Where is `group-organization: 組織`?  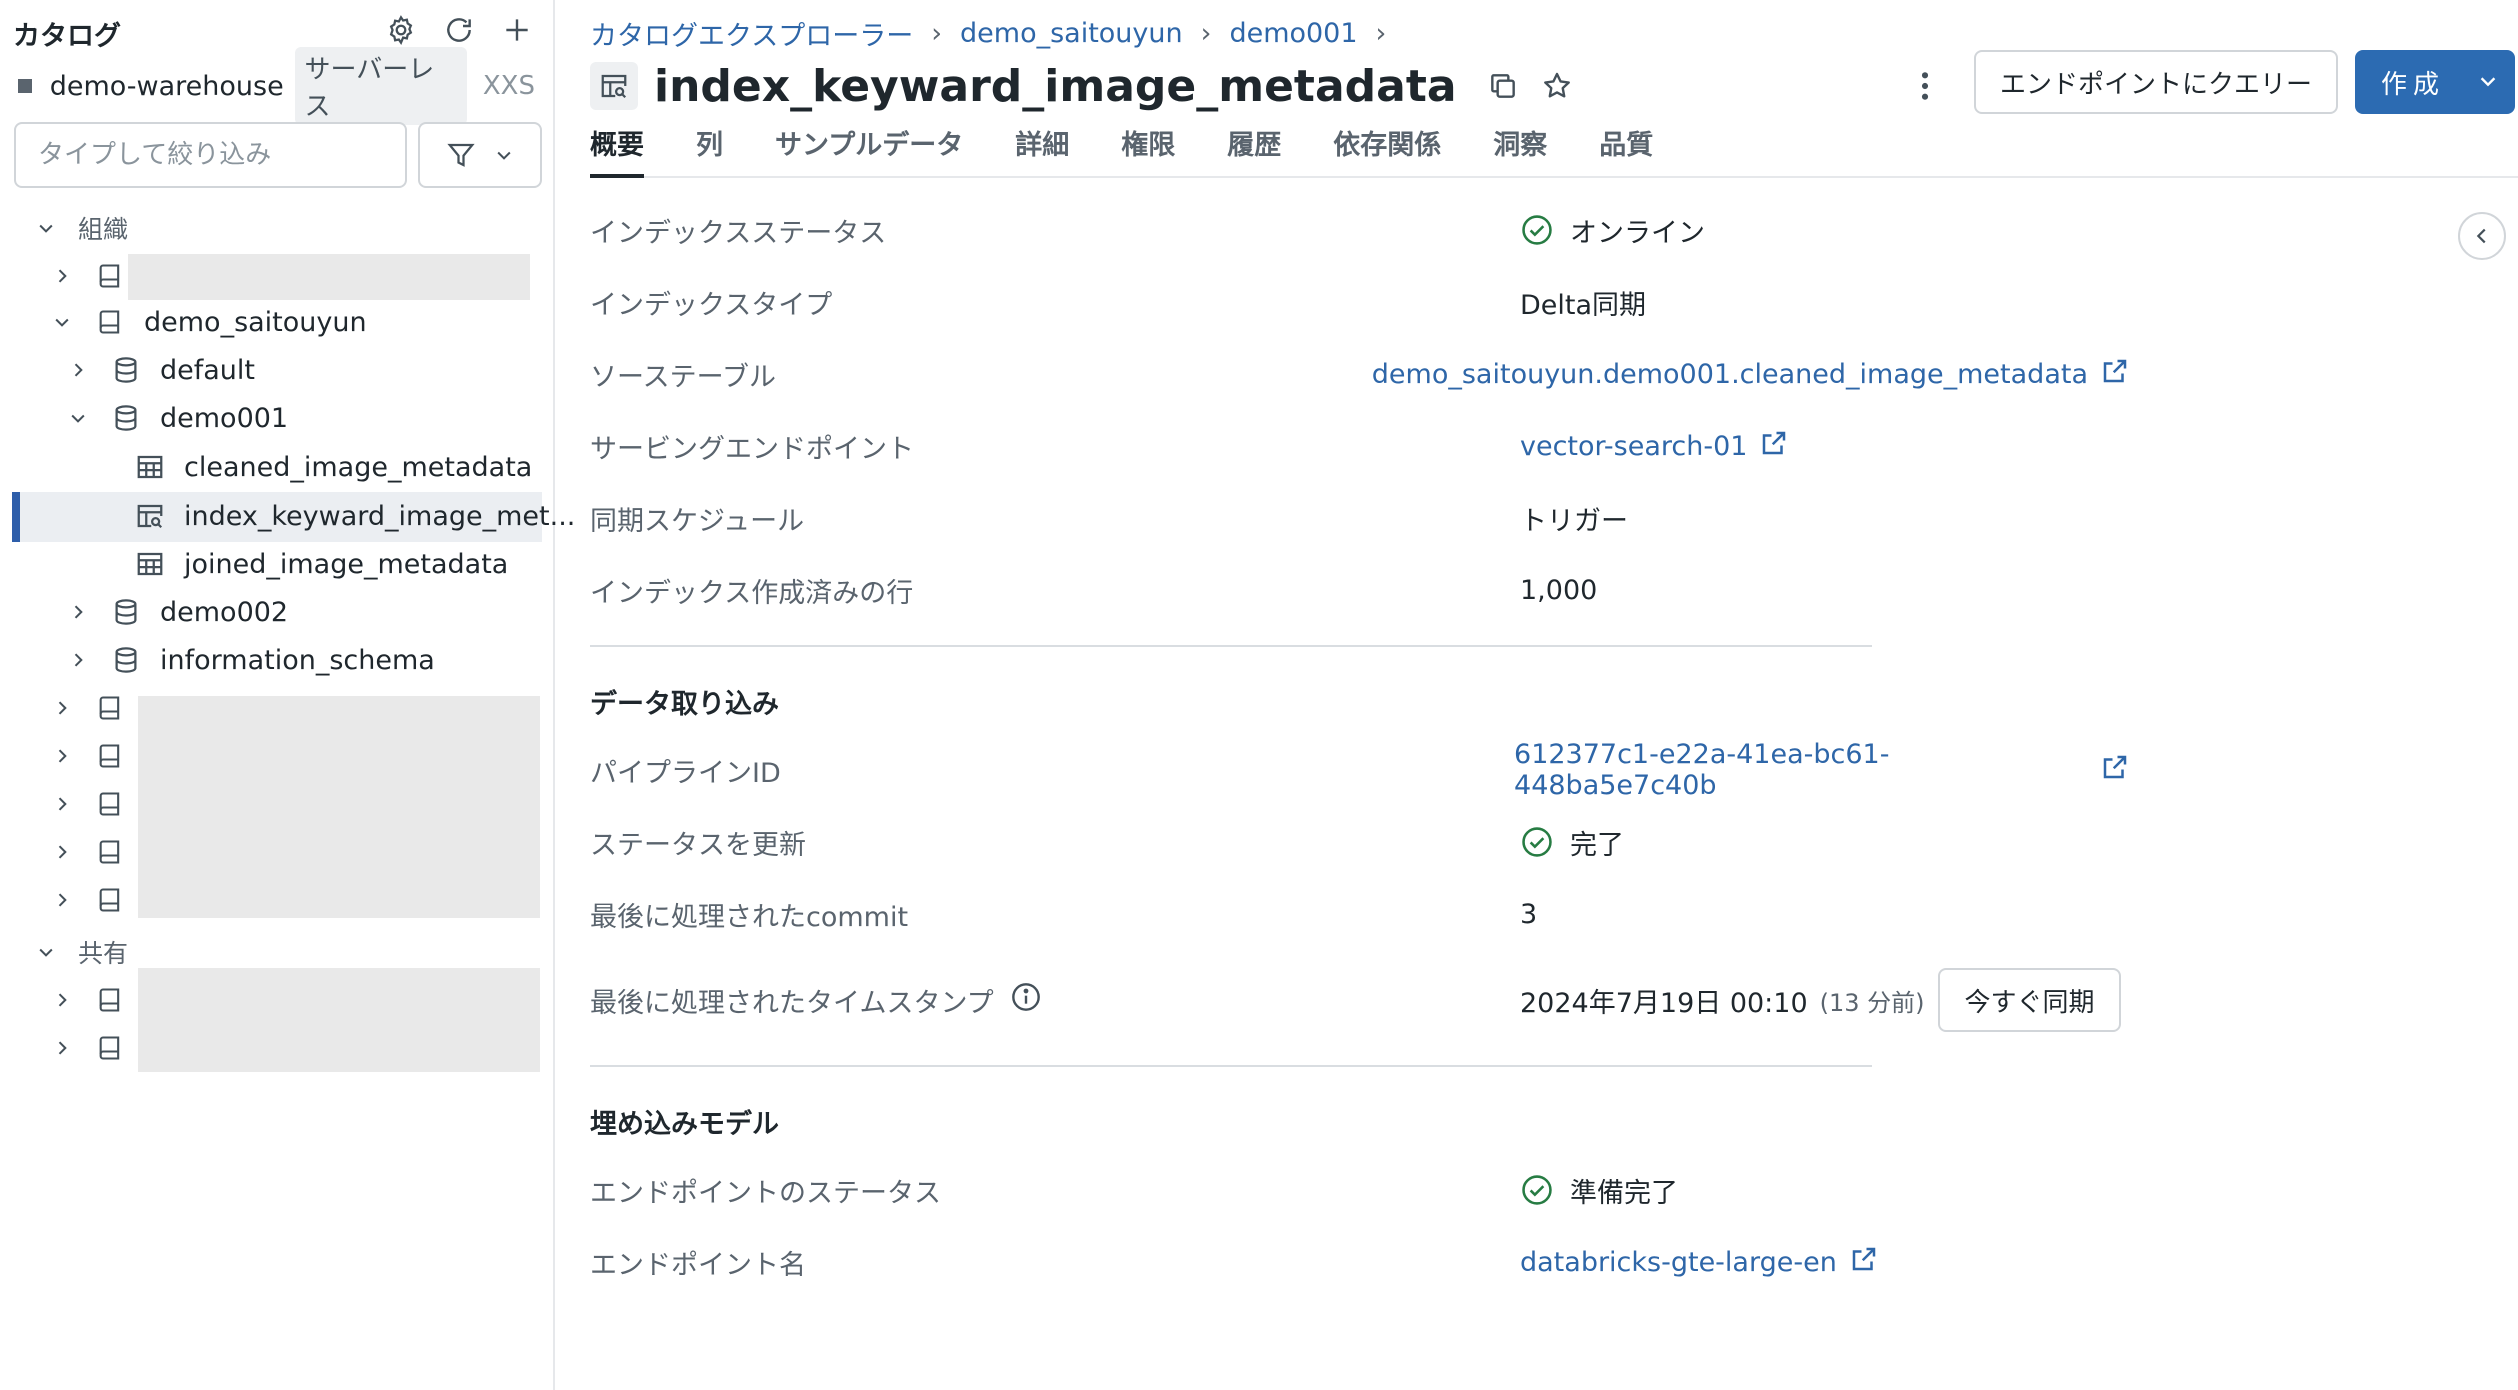
group-organization: 組織 is located at coordinates (81, 228).